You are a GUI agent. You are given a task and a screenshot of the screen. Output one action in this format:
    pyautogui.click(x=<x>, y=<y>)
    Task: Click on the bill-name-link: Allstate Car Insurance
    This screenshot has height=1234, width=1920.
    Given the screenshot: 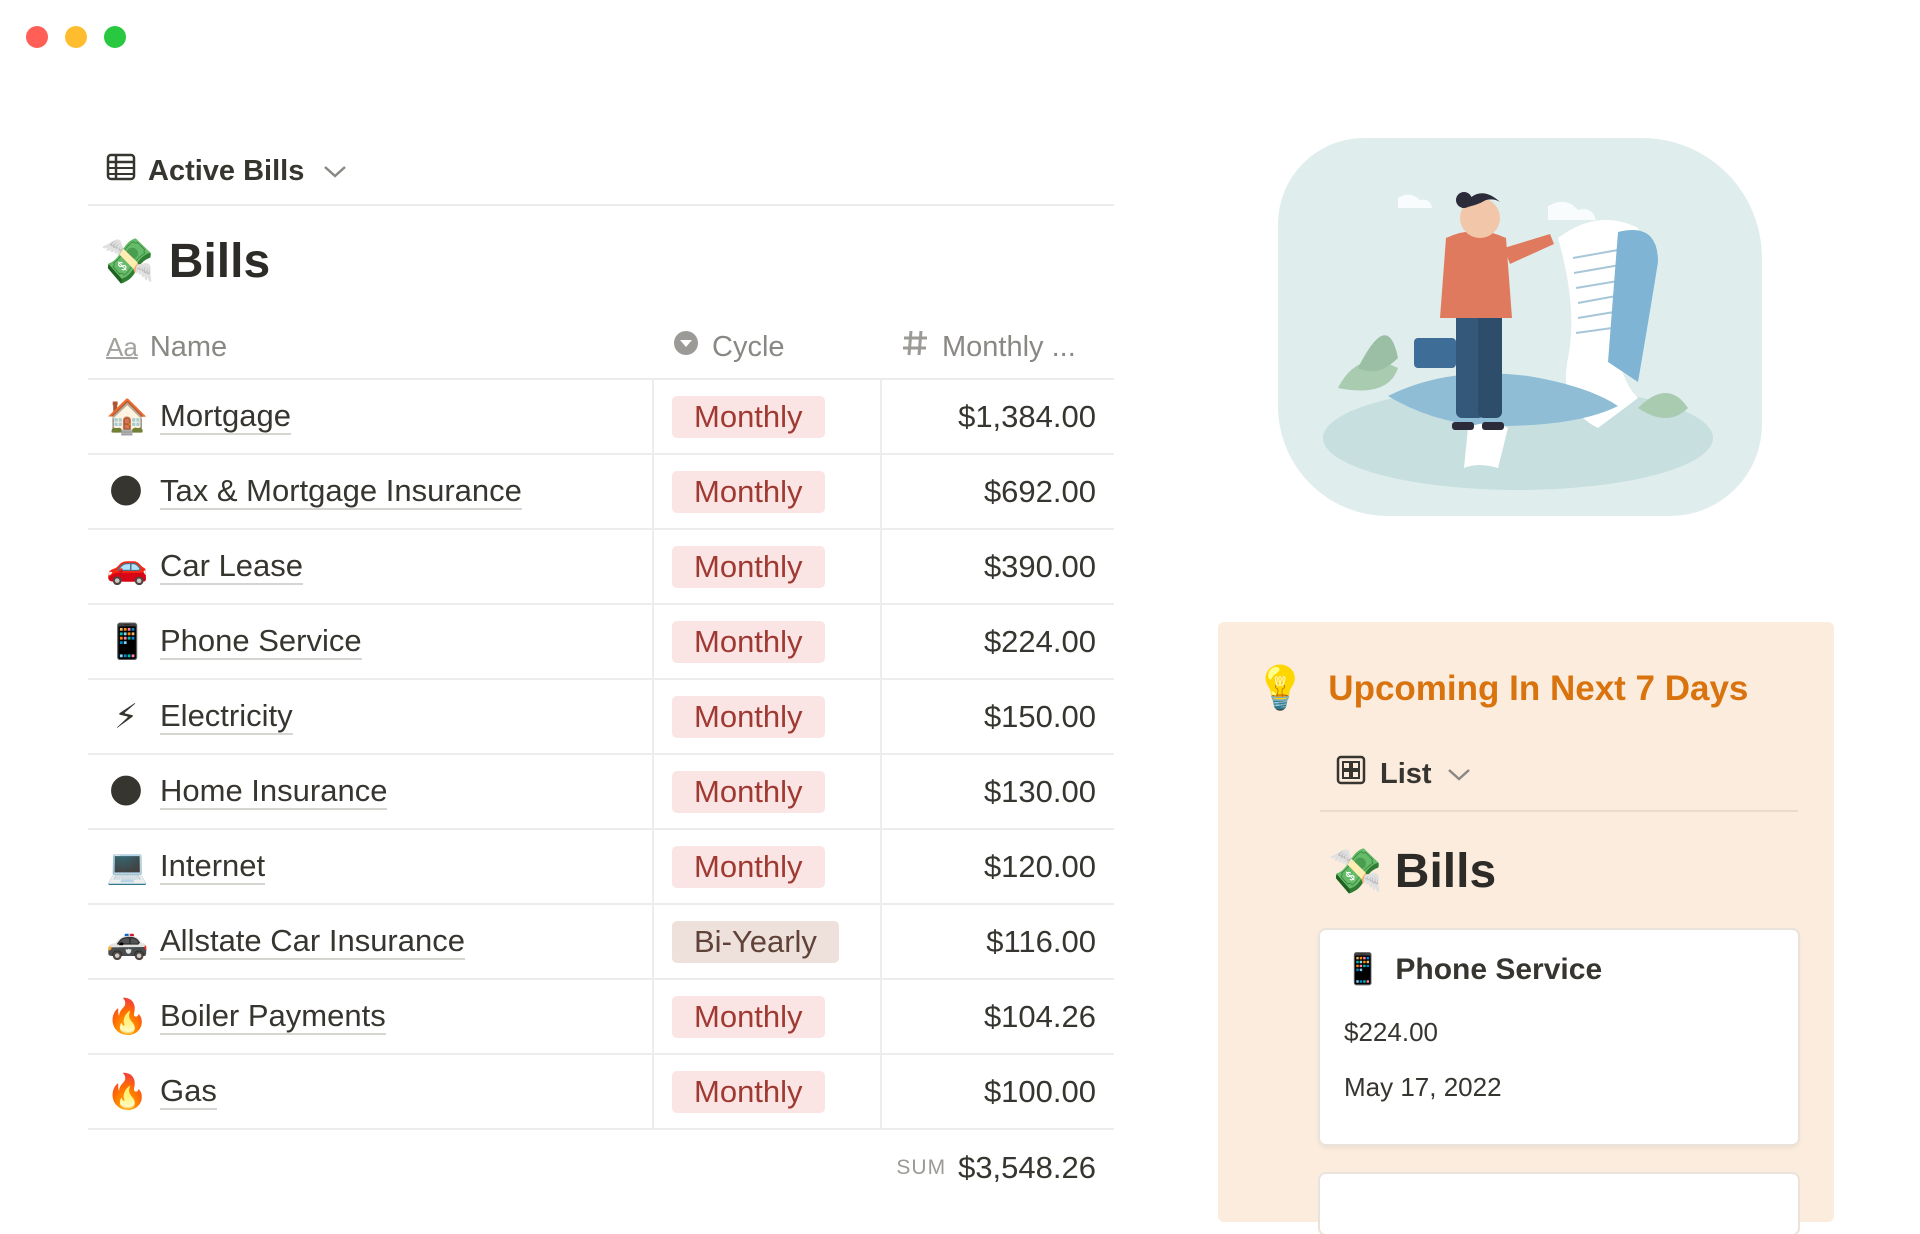 What is the action you would take?
    pyautogui.click(x=312, y=941)
    